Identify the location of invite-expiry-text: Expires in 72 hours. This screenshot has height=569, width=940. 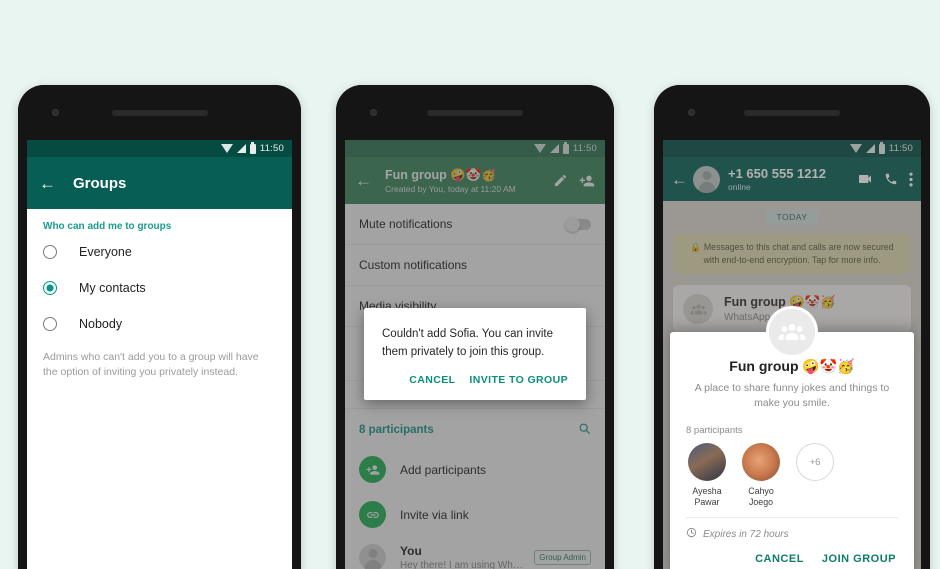
(746, 534).